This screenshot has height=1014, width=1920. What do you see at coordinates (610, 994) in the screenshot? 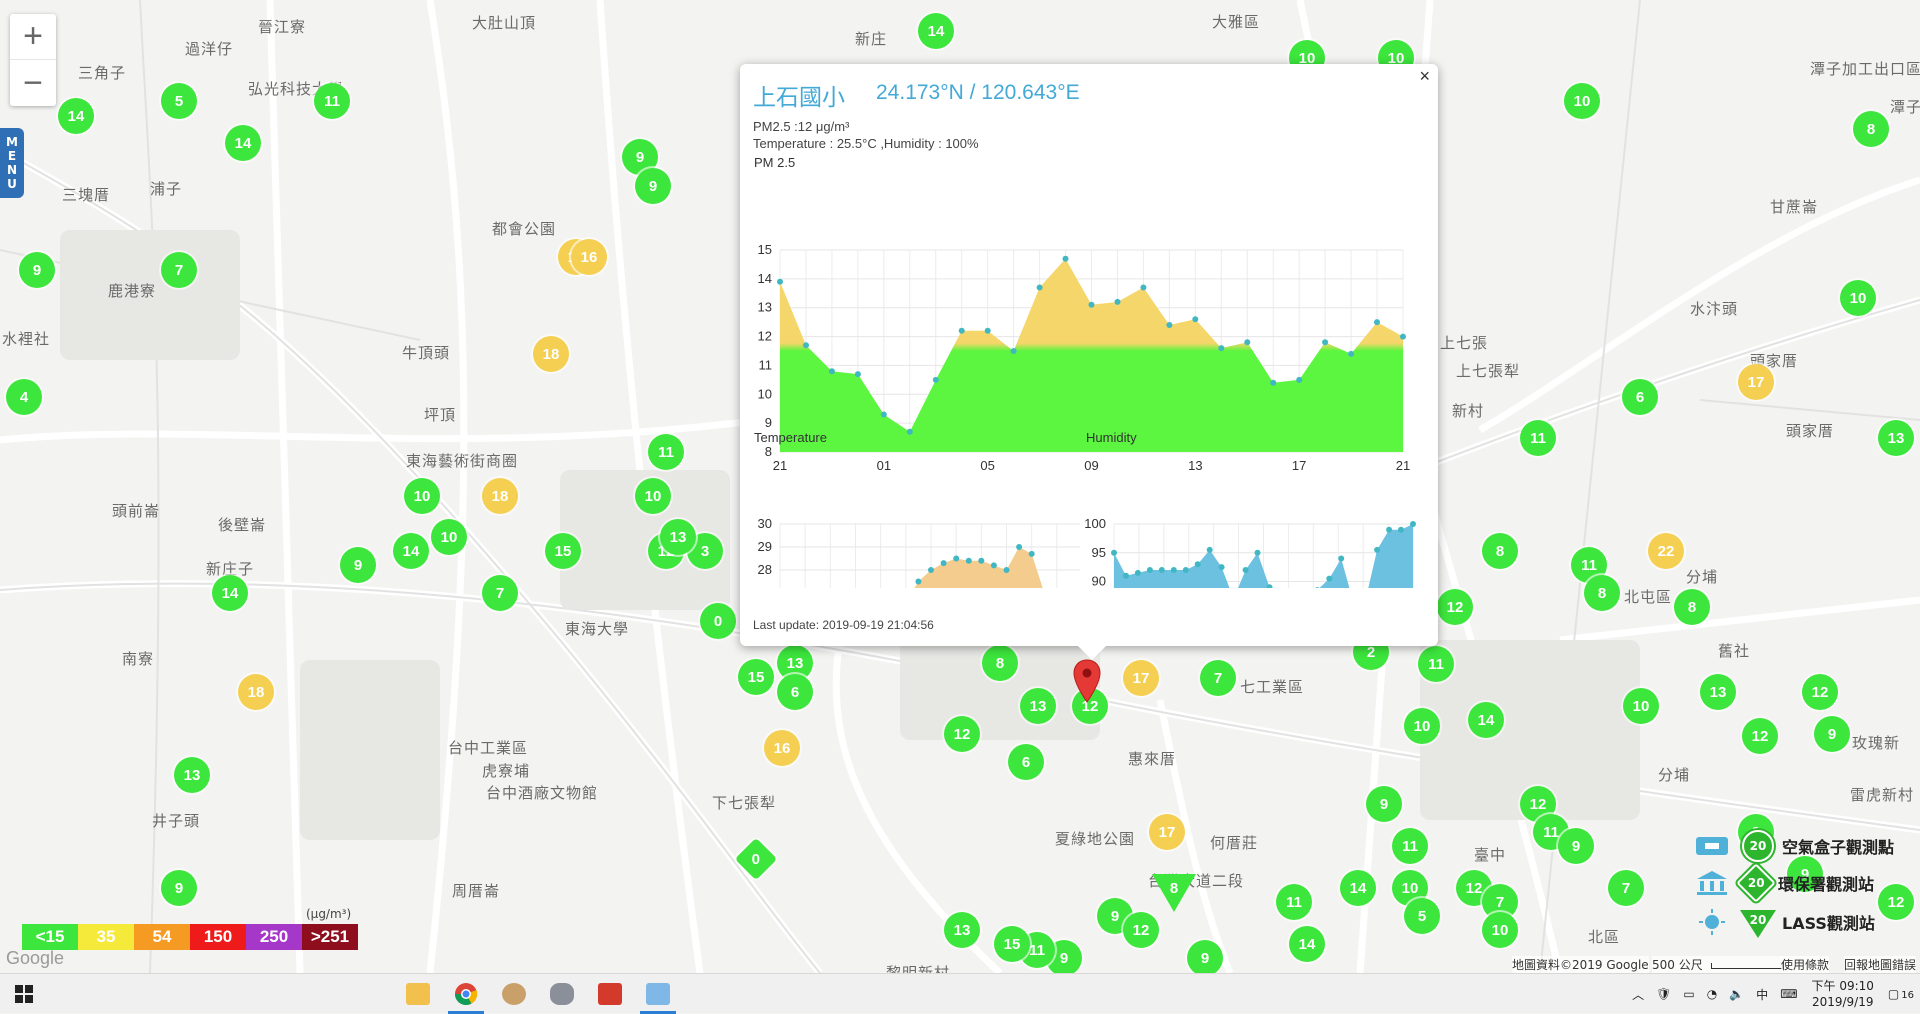
I see `taskbar-sketchup` at bounding box center [610, 994].